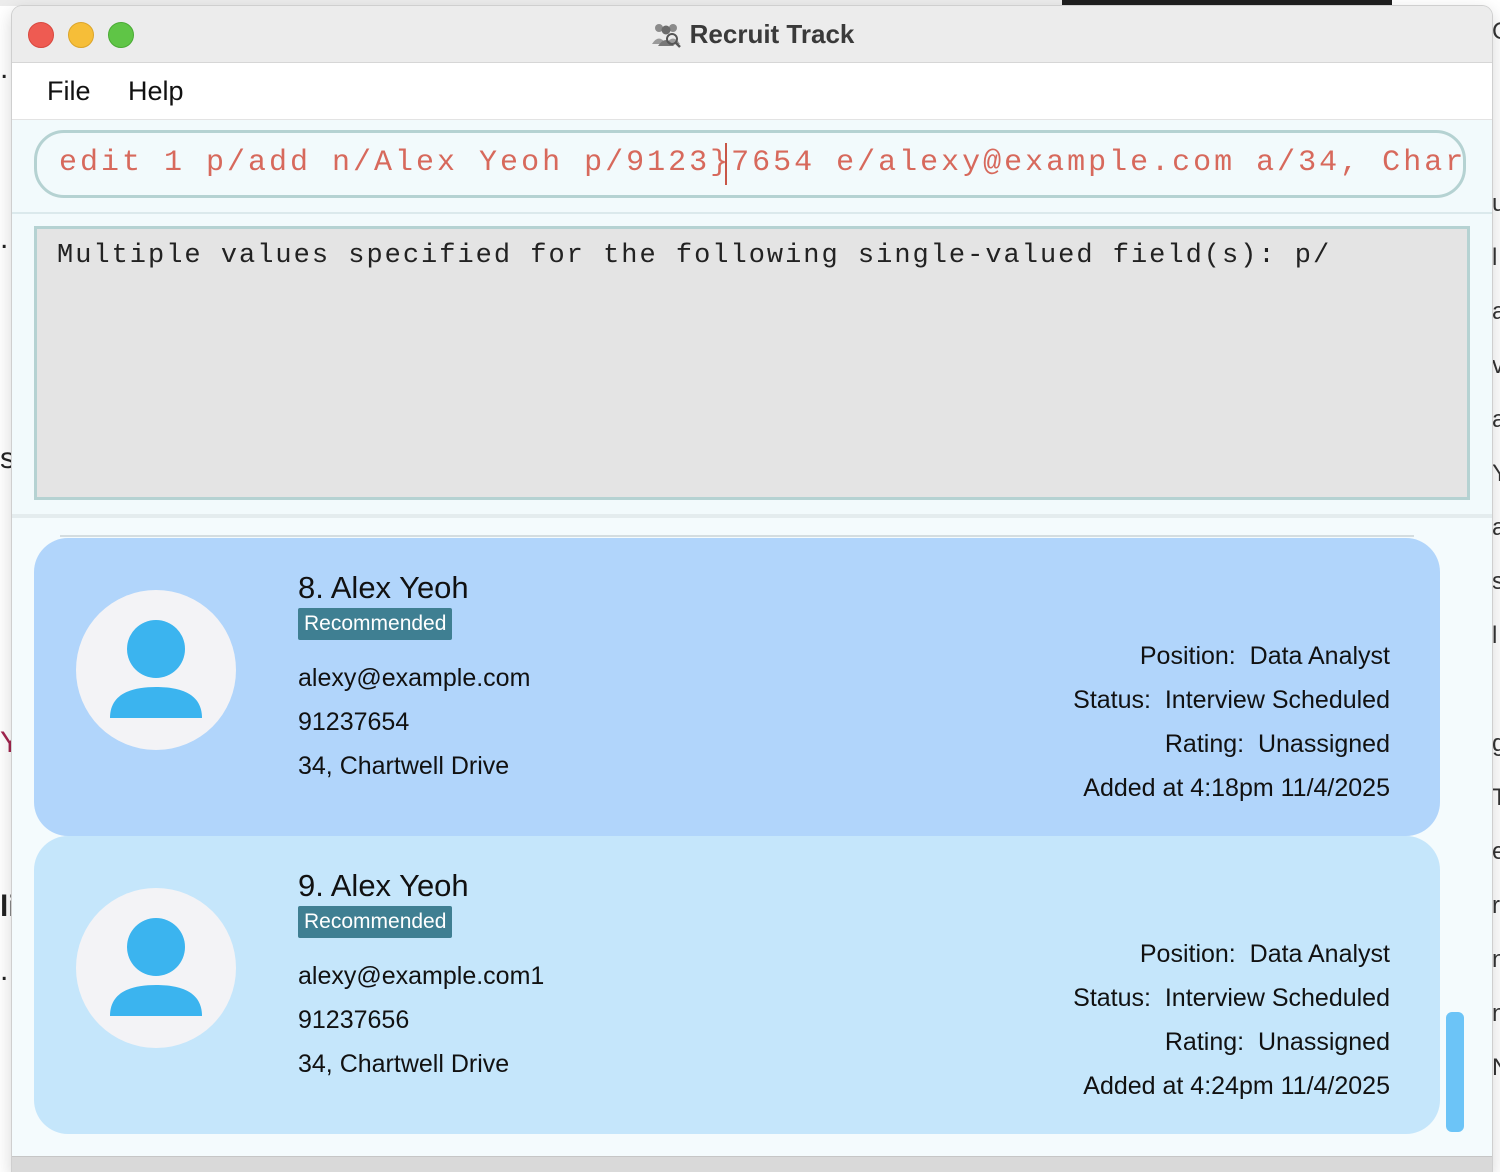 This screenshot has height=1172, width=1500. I want to click on menu-help: Help, so click(156, 91).